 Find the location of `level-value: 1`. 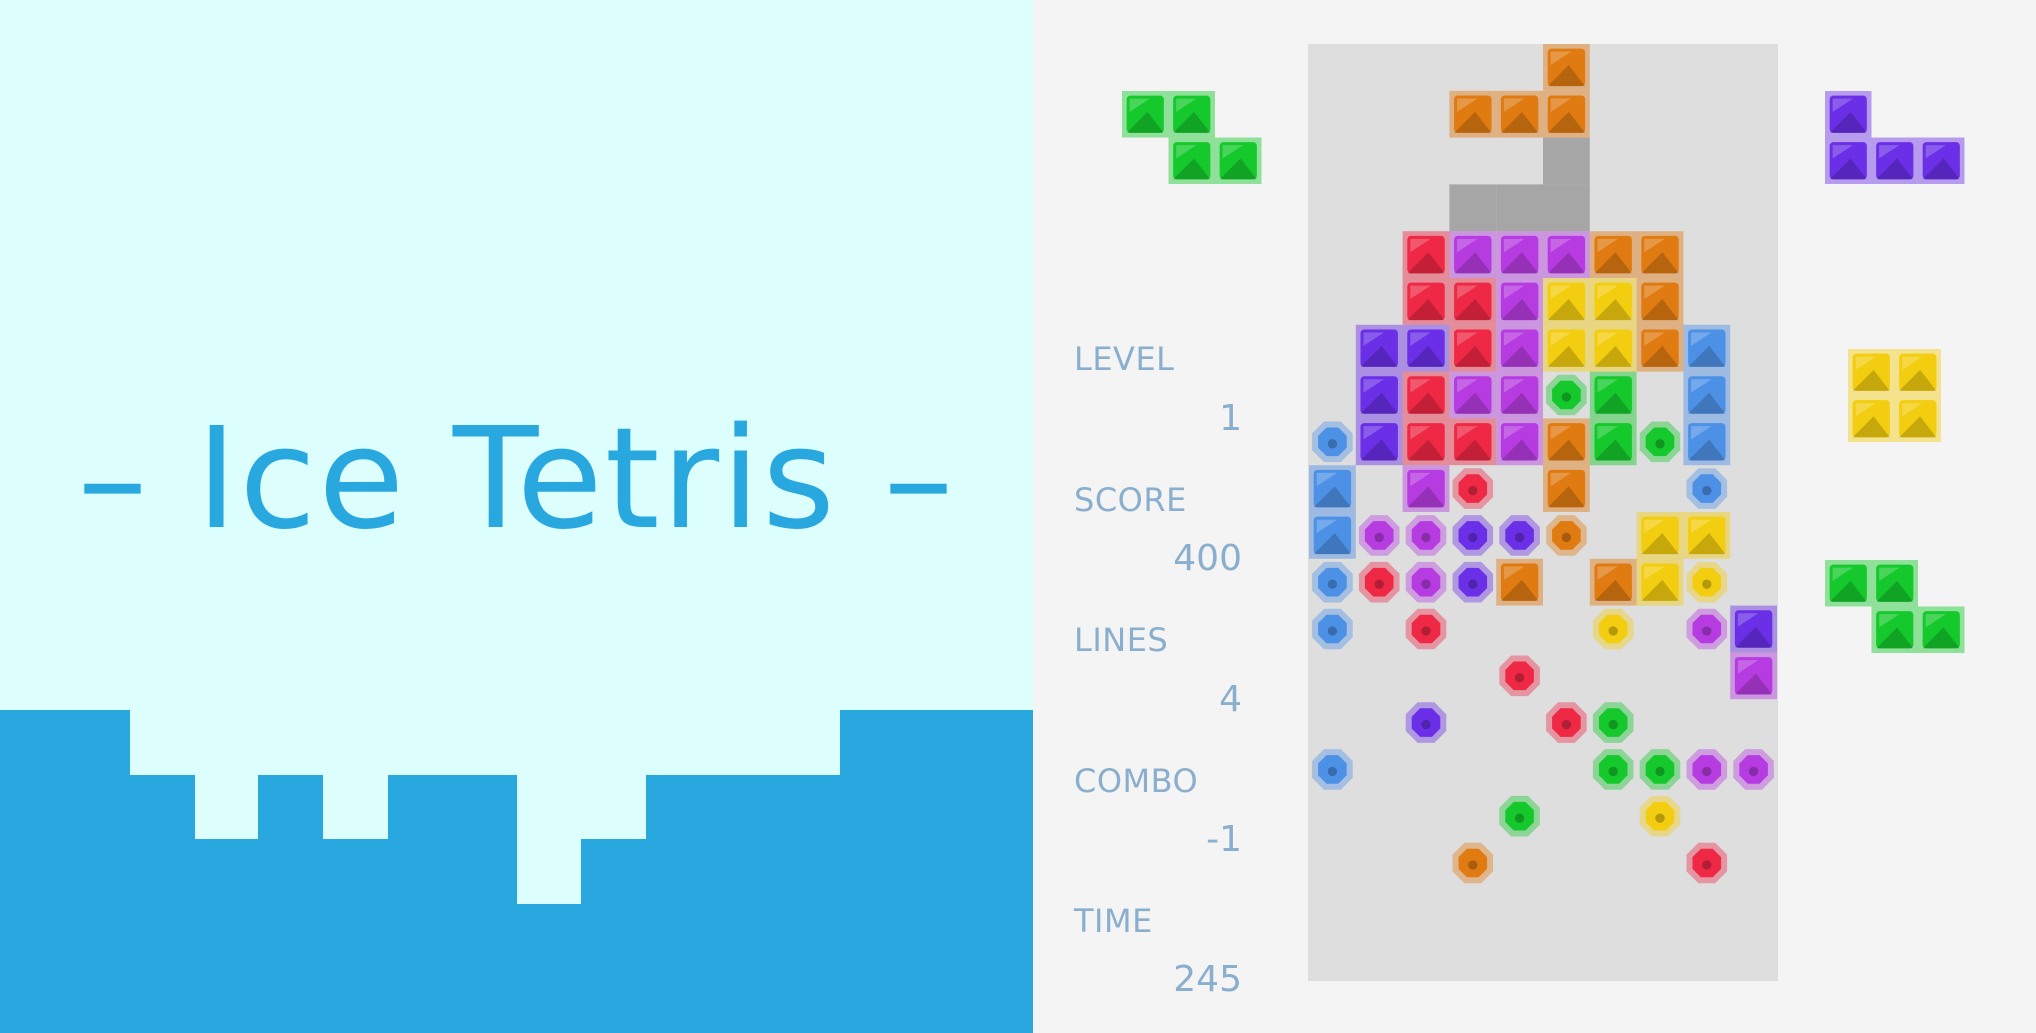

level-value: 1 is located at coordinates (1230, 418).